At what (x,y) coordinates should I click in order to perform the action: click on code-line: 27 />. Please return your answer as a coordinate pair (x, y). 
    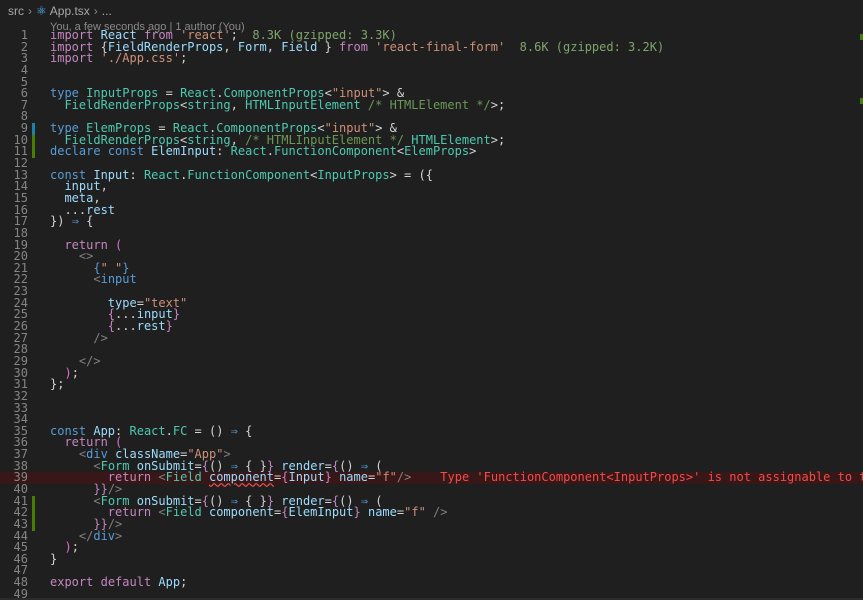
    Looking at the image, I should click on (431, 338).